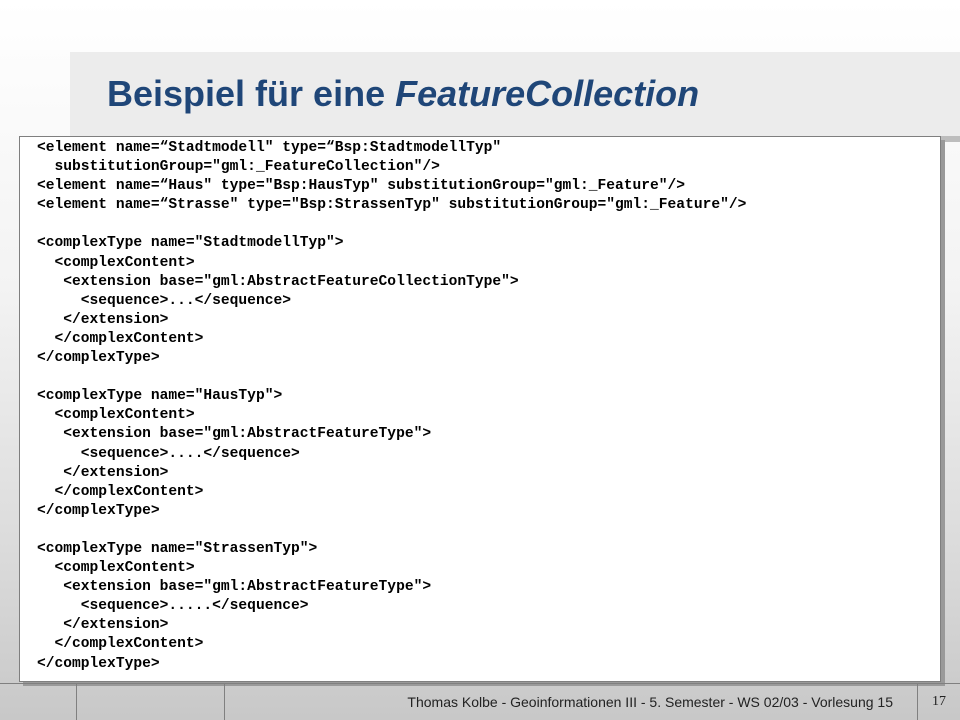  What do you see at coordinates (251, 93) in the screenshot?
I see `title-prefix: Beispiel für eine` at bounding box center [251, 93].